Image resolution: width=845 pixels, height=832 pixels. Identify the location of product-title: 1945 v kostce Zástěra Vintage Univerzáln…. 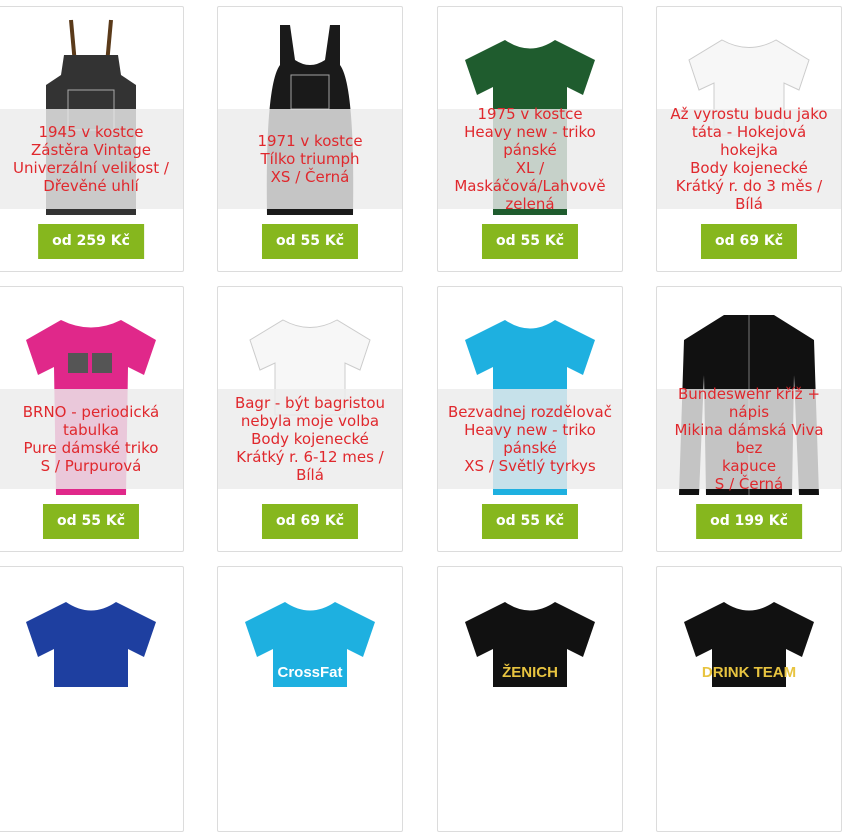
(91, 159).